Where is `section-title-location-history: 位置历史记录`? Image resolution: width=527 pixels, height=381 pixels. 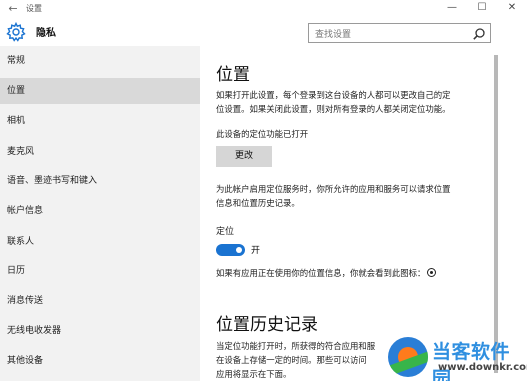 section-title-location-history: 位置历史记录 is located at coordinates (267, 325).